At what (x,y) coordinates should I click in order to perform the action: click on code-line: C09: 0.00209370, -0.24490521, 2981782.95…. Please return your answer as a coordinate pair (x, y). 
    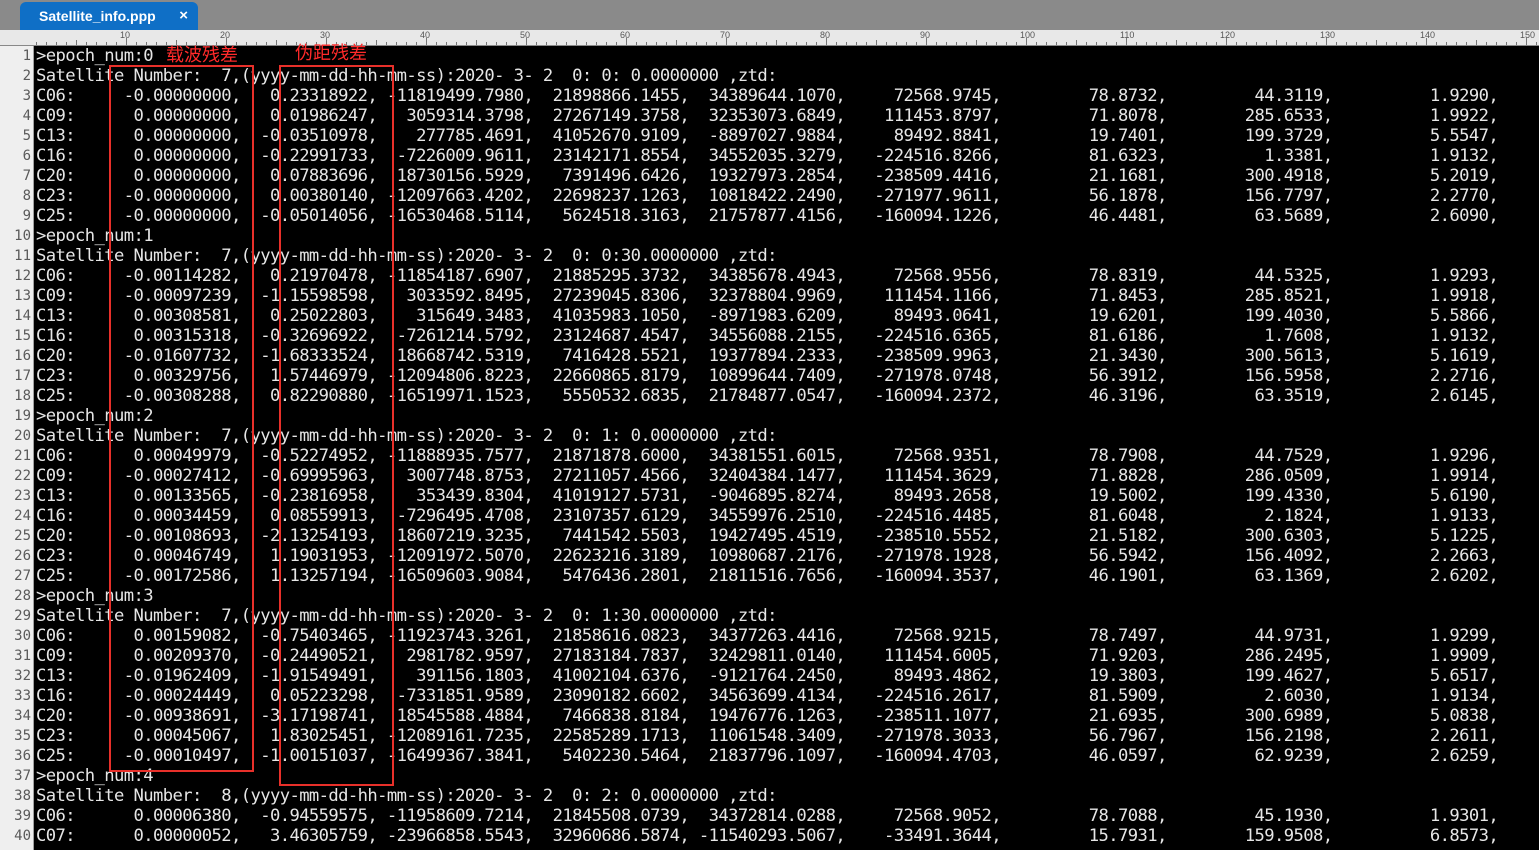
    Looking at the image, I should click on (767, 656).